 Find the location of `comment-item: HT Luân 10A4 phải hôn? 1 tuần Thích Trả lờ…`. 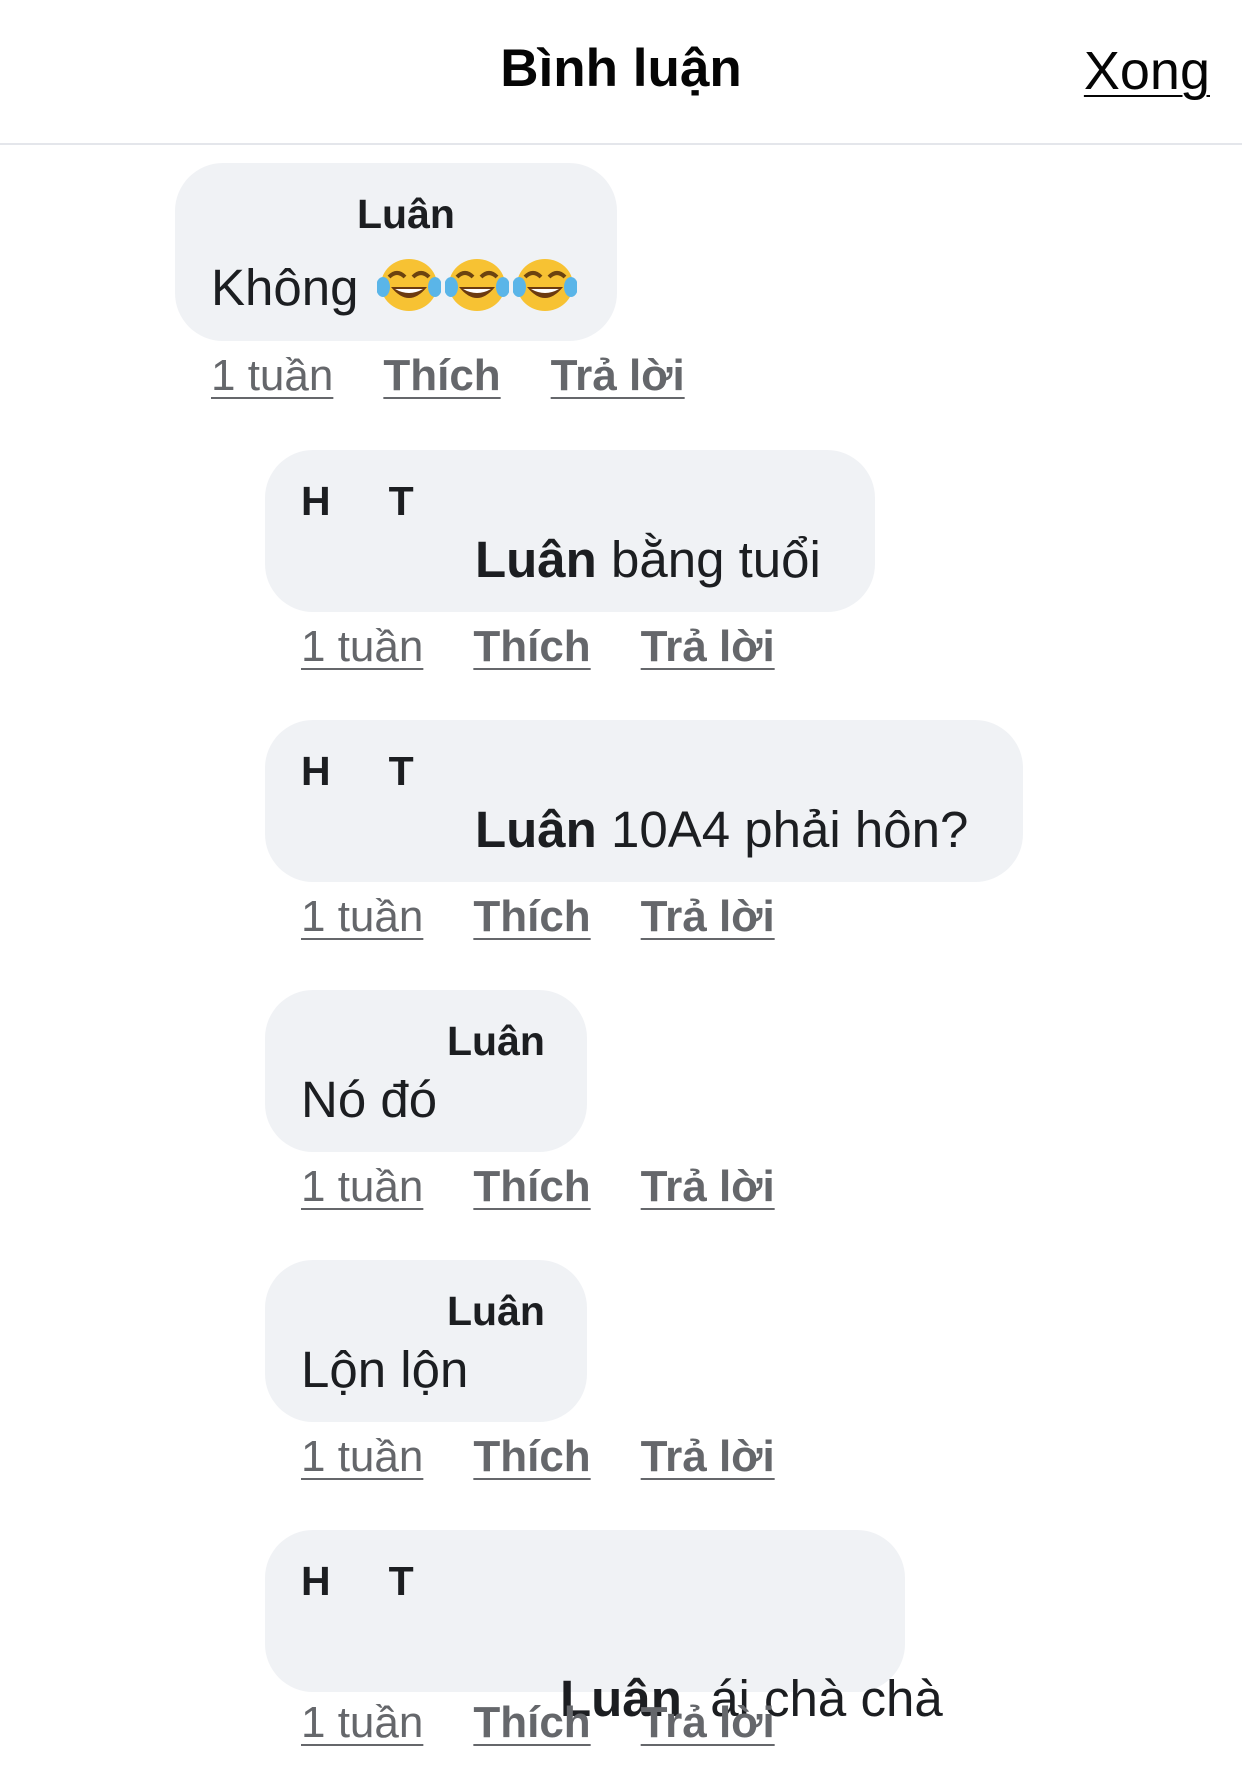

comment-item: HT Luân 10A4 phải hôn? 1 tuần Thích Trả lờ… is located at coordinates (644, 830).